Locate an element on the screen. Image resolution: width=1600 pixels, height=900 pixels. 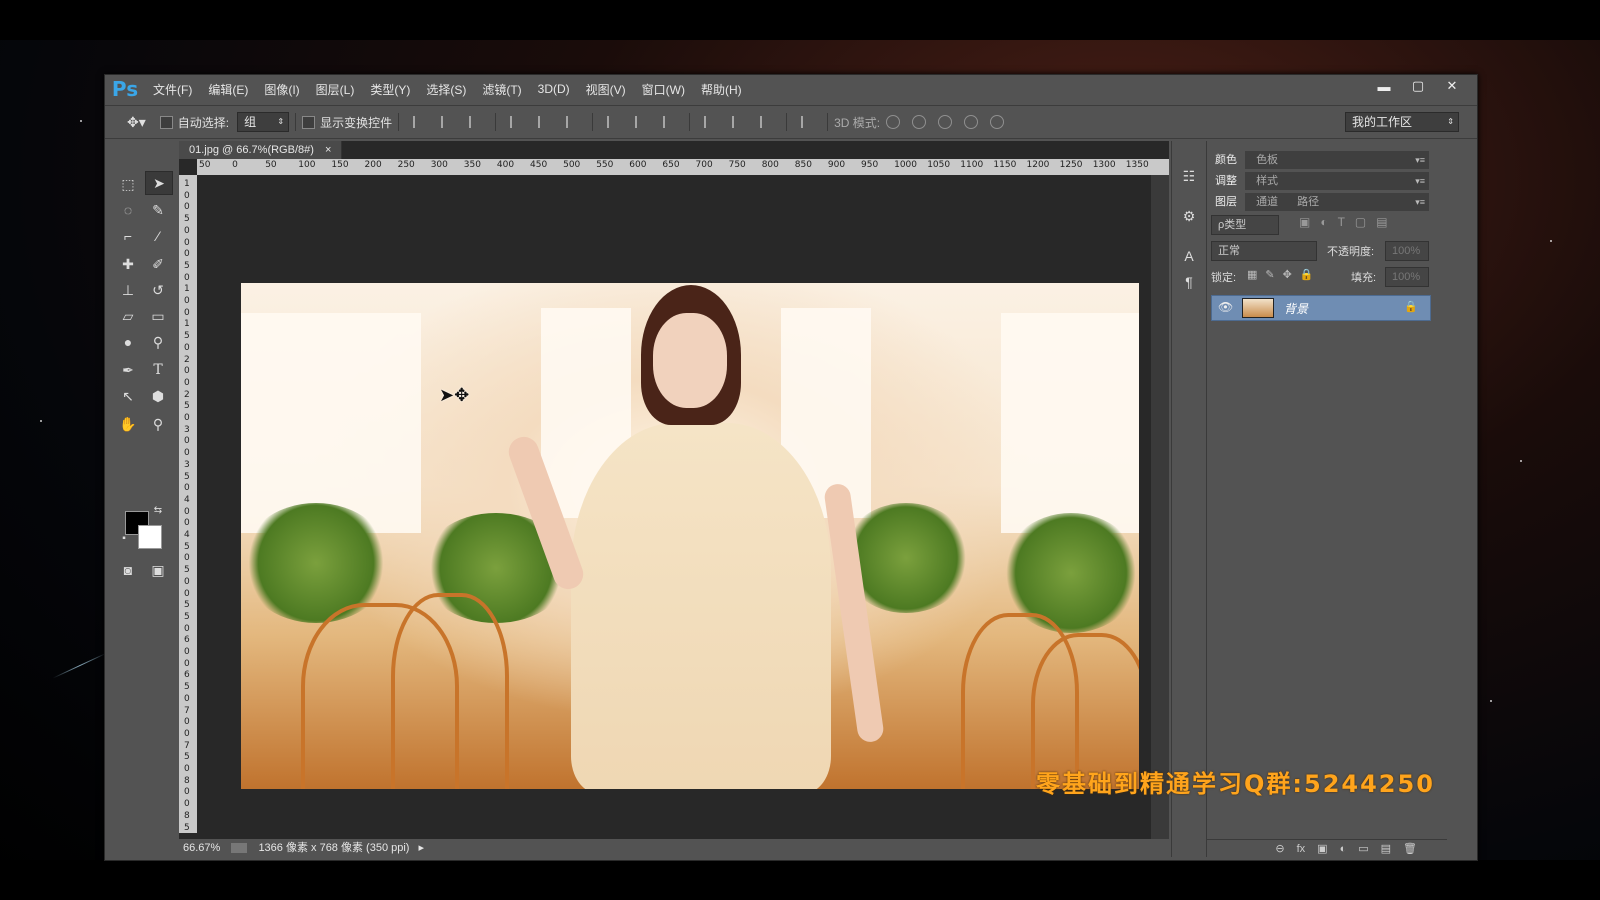
paragraph-panel-icon: ¶ is located at coordinates (1189, 282).